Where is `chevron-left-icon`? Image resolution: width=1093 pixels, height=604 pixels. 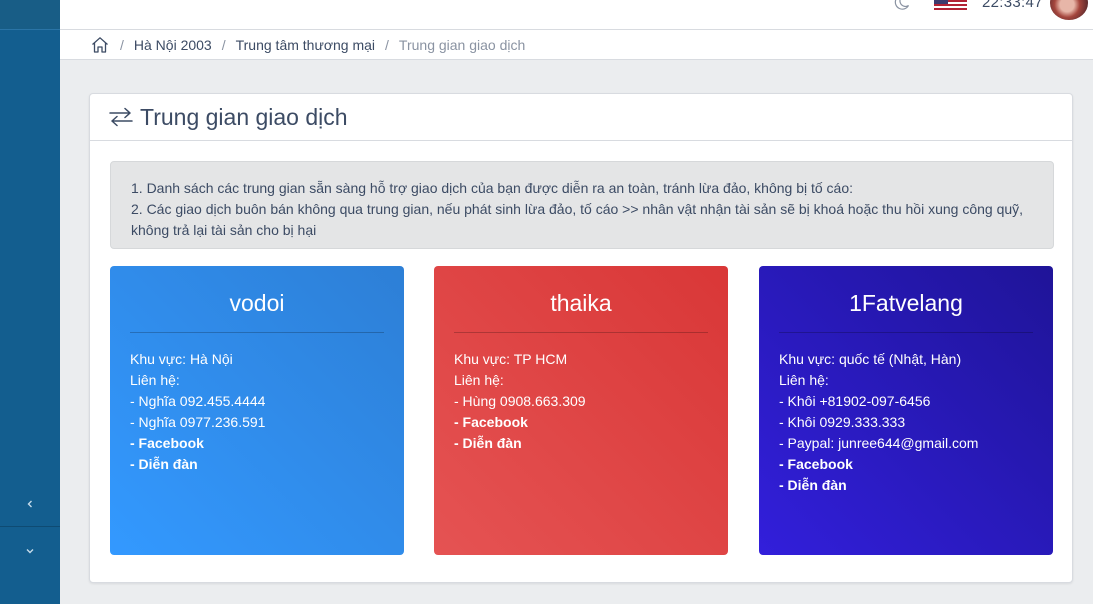 chevron-left-icon is located at coordinates (29, 504).